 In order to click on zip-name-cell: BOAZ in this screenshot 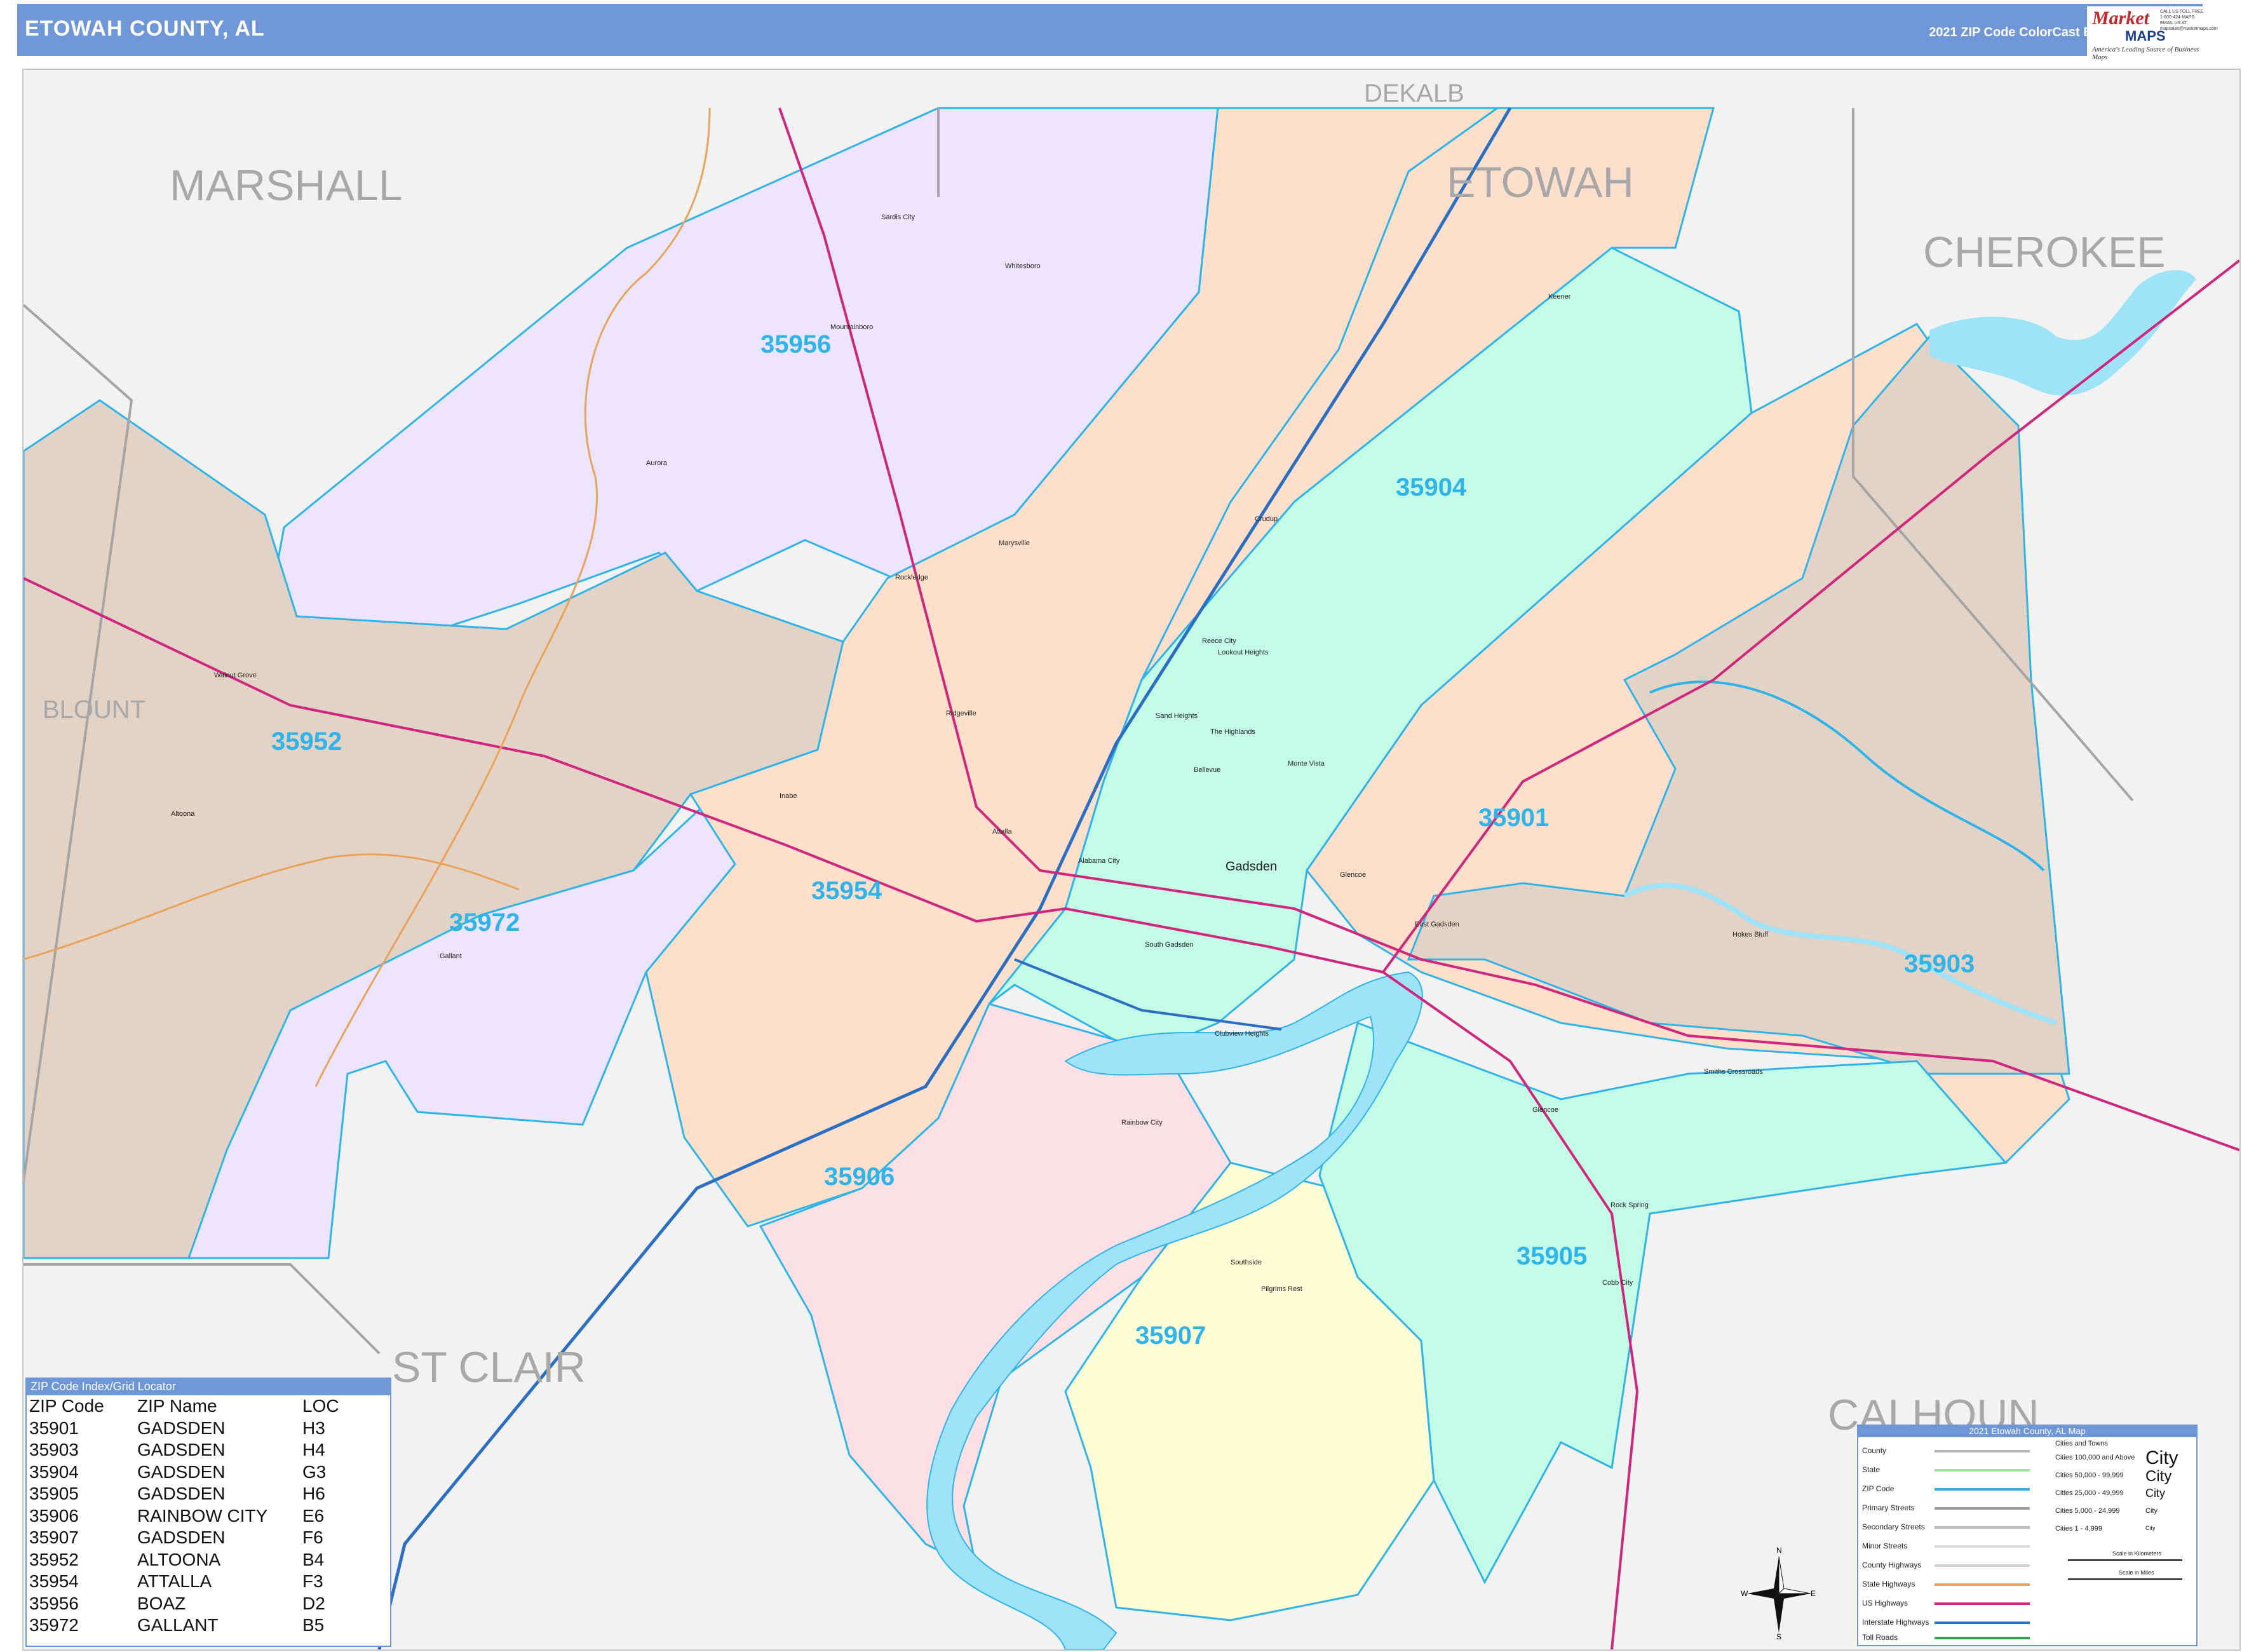, I will do `click(161, 1603)`.